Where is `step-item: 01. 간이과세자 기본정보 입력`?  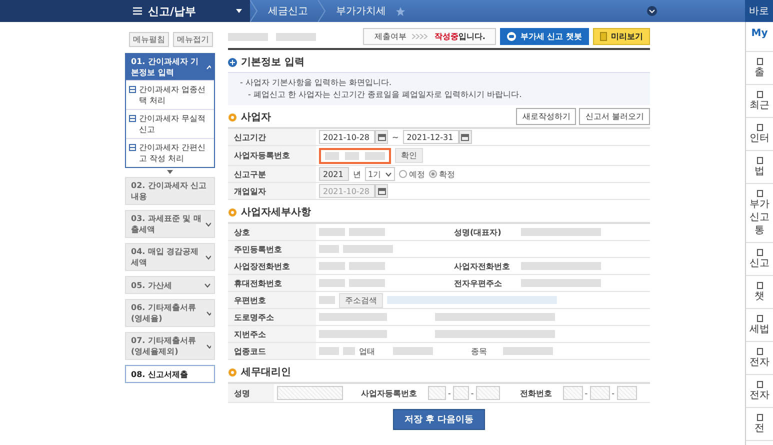
step-item: 01. 간이과세자 기본정보 입력 is located at coordinates (170, 67).